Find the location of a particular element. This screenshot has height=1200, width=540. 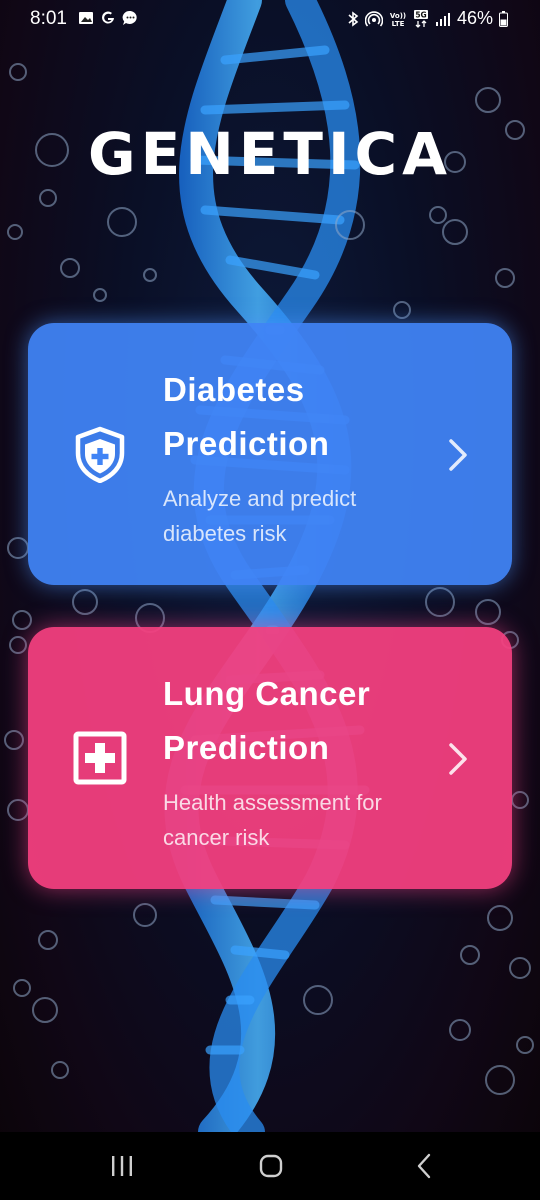

back-icon is located at coordinates (425, 1166).